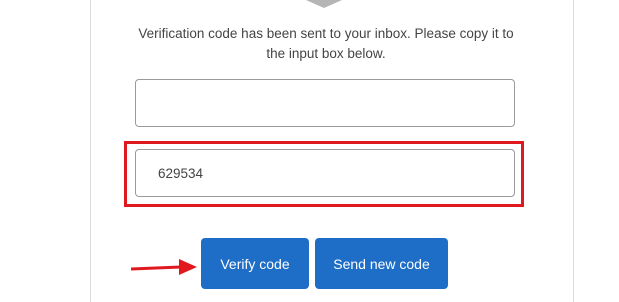 This screenshot has width=619, height=302. What do you see at coordinates (381, 263) in the screenshot?
I see `send-new-code-button: Send new code` at bounding box center [381, 263].